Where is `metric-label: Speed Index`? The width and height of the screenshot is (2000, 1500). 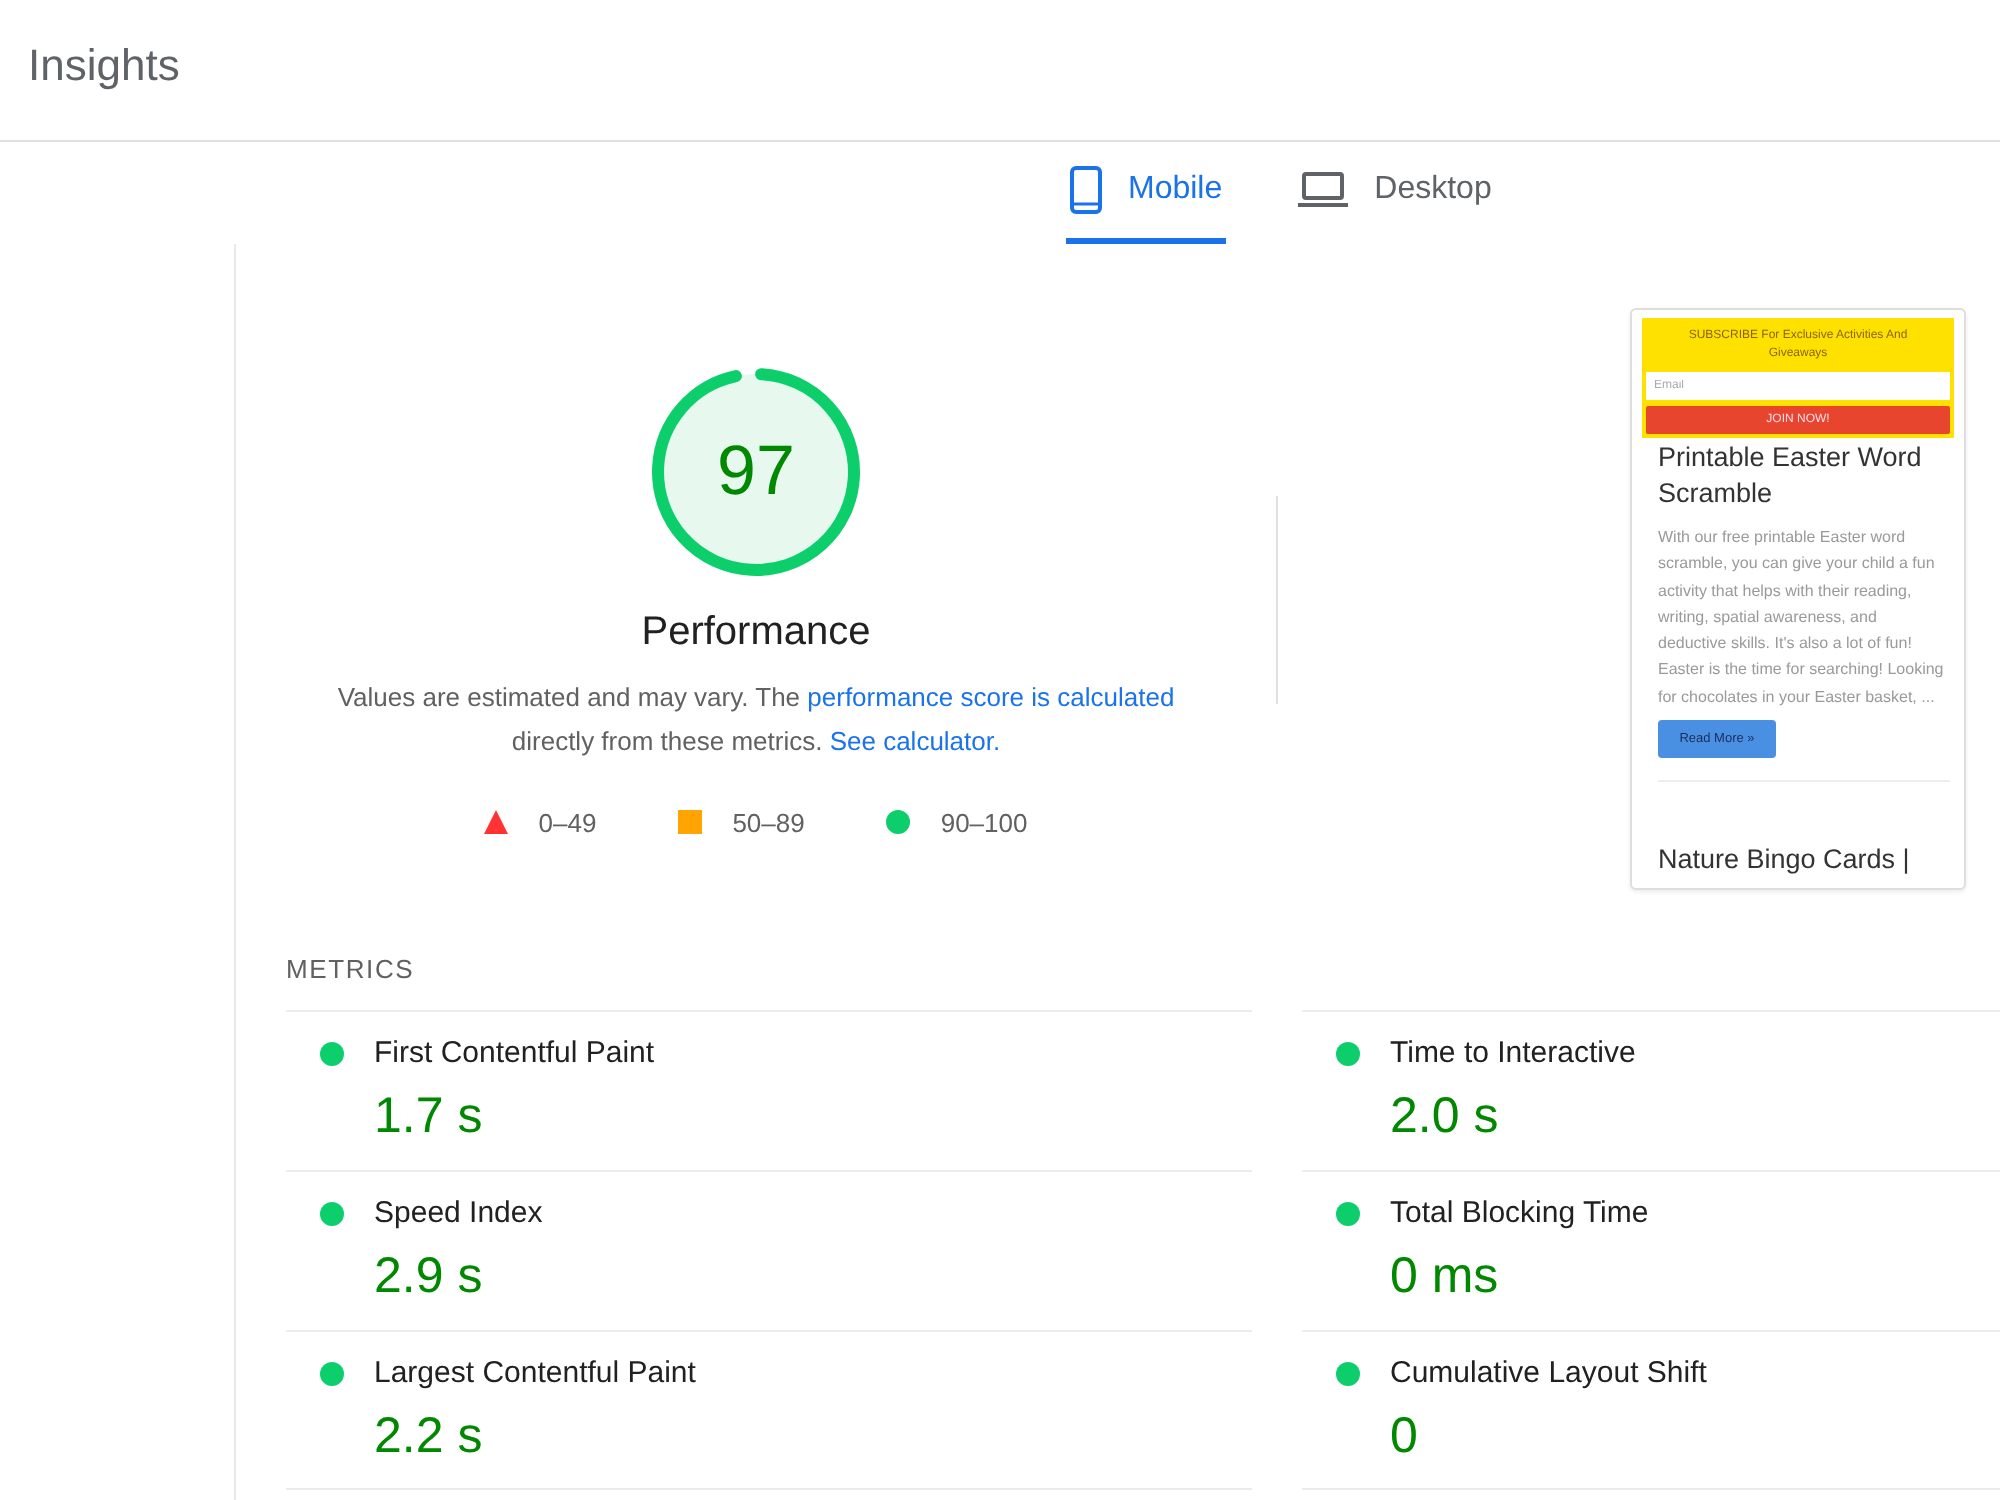 metric-label: Speed Index is located at coordinates (458, 1214).